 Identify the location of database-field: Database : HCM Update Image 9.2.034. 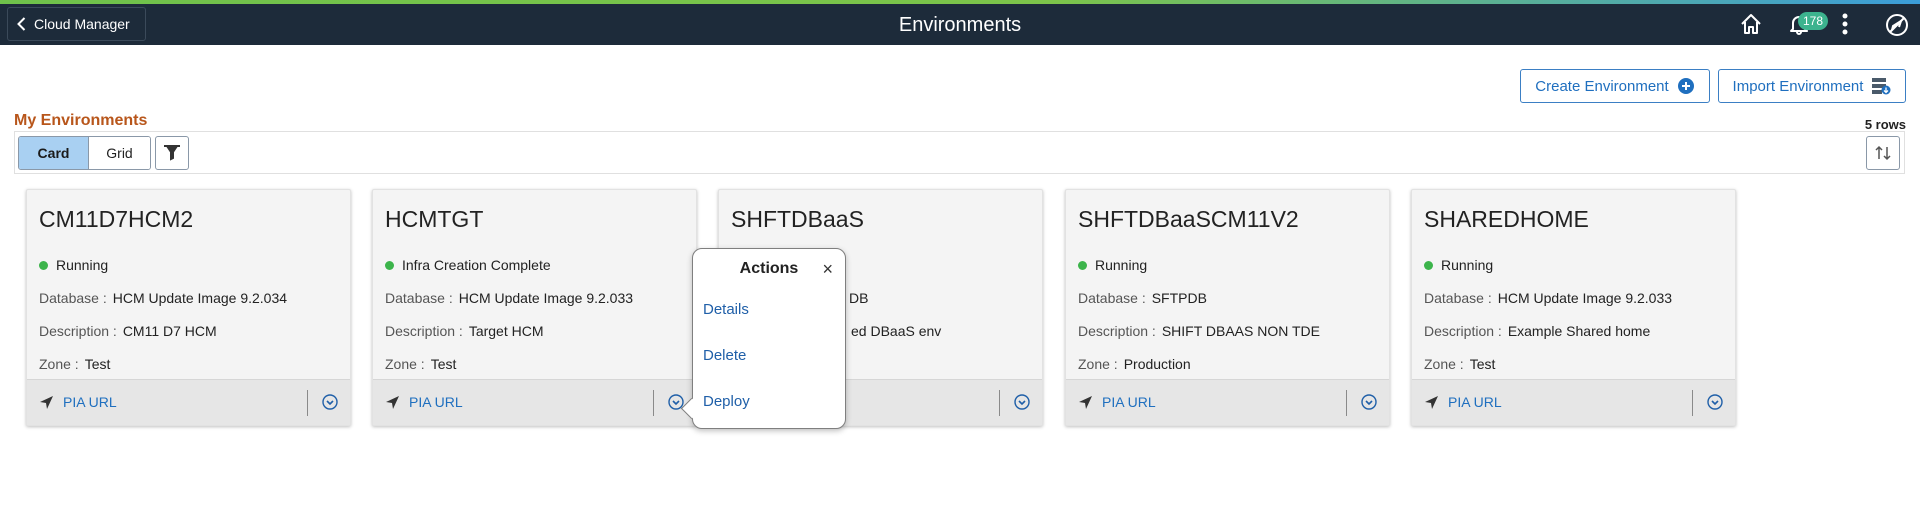
(163, 298).